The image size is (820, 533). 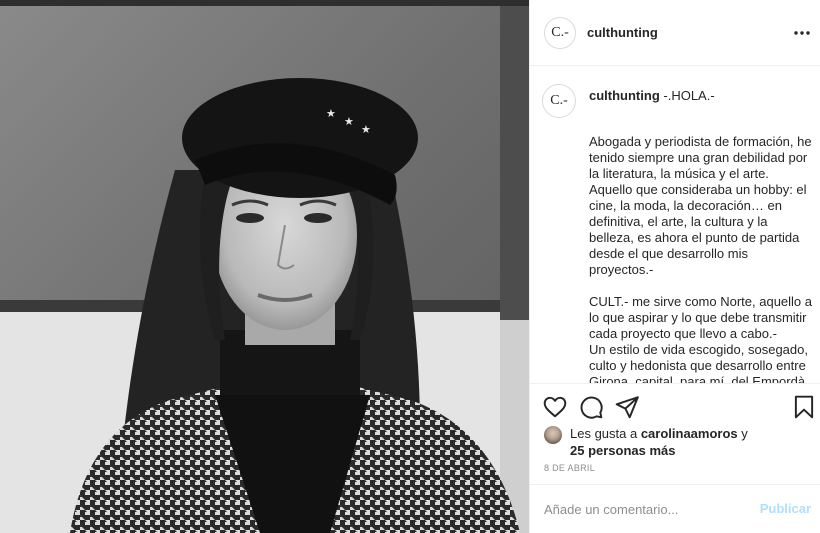 What do you see at coordinates (605, 433) in the screenshot?
I see `likes-prefix: Les gusta a` at bounding box center [605, 433].